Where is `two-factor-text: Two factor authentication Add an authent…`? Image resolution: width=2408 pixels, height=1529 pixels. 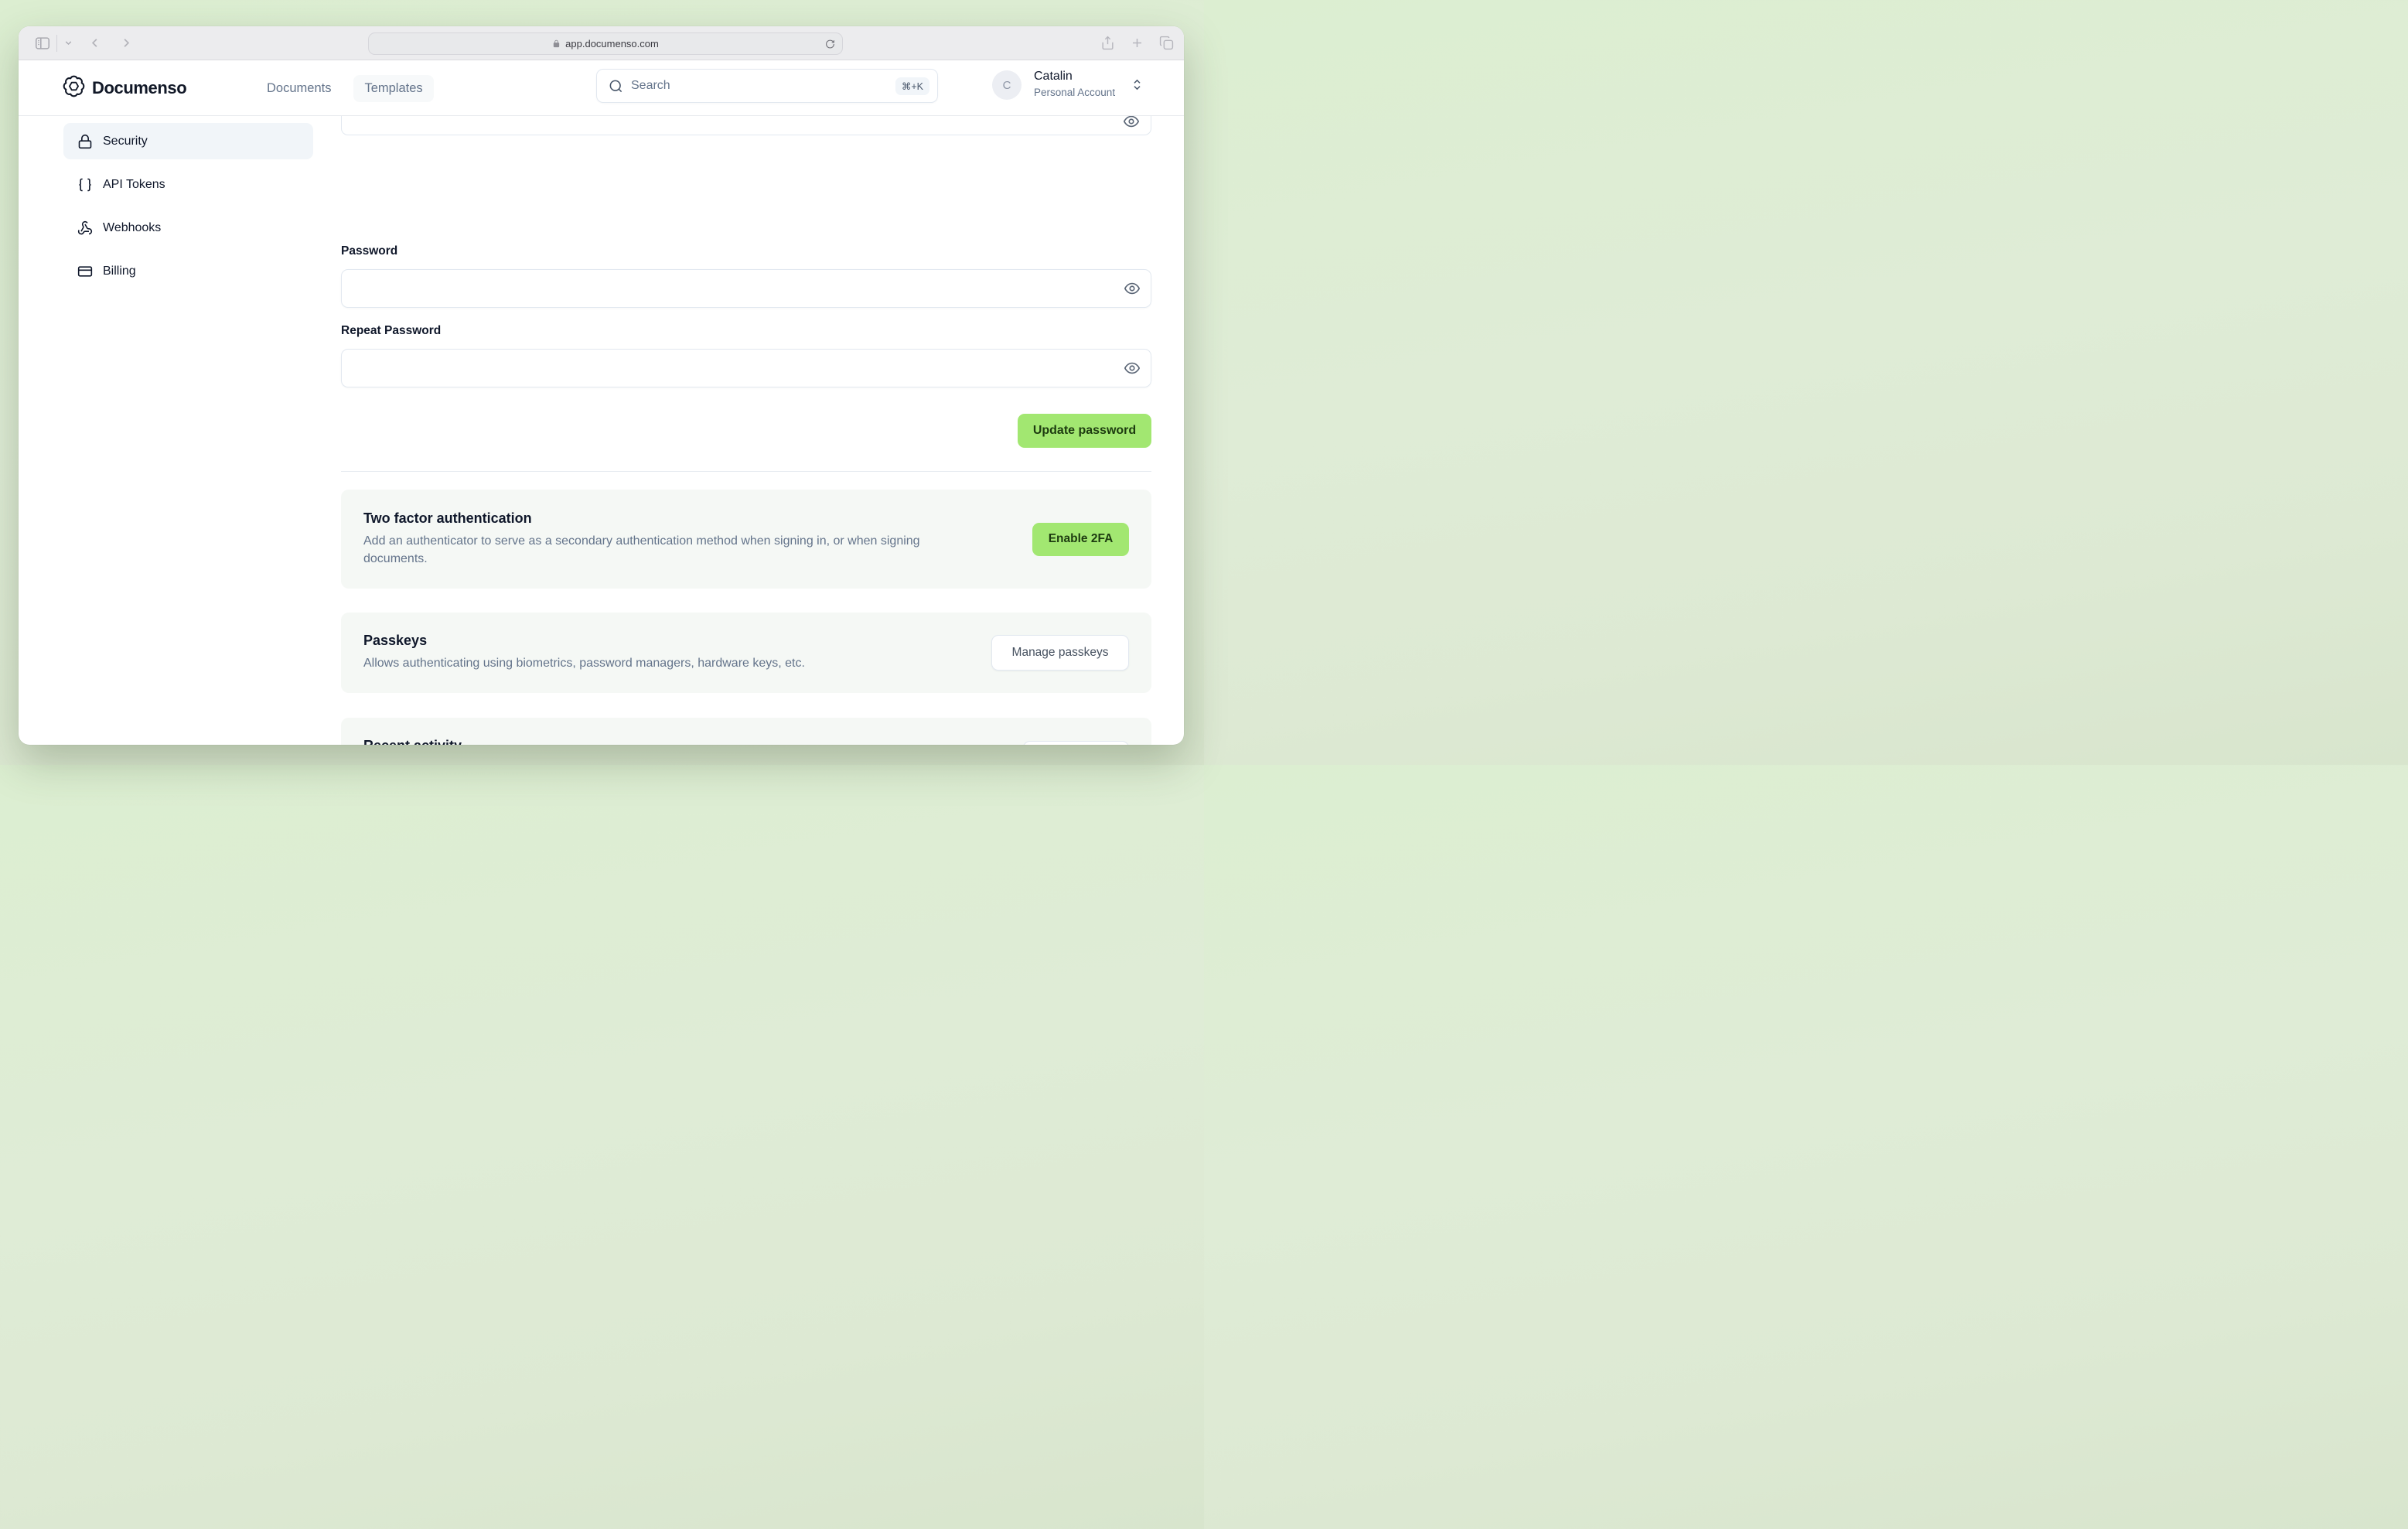 two-factor-text: Two factor authentication Add an authent… is located at coordinates (649, 539).